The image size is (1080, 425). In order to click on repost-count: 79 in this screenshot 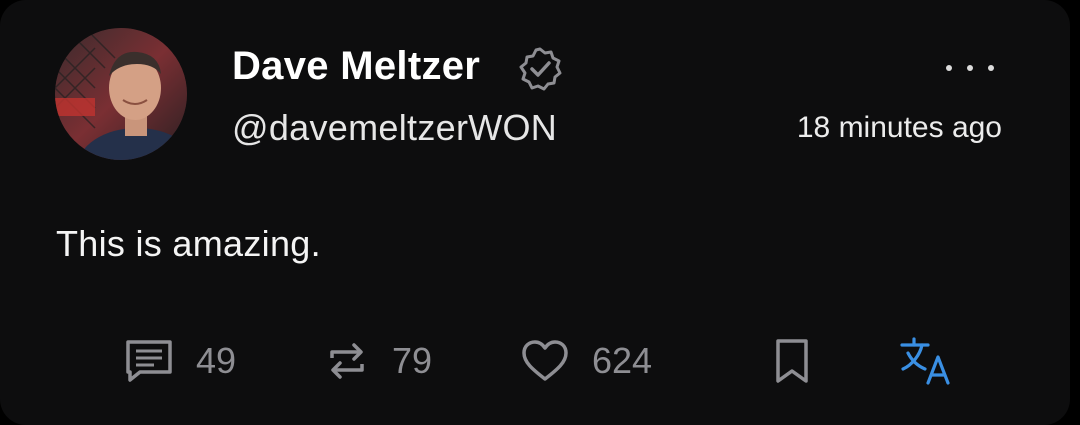, I will do `click(412, 360)`.